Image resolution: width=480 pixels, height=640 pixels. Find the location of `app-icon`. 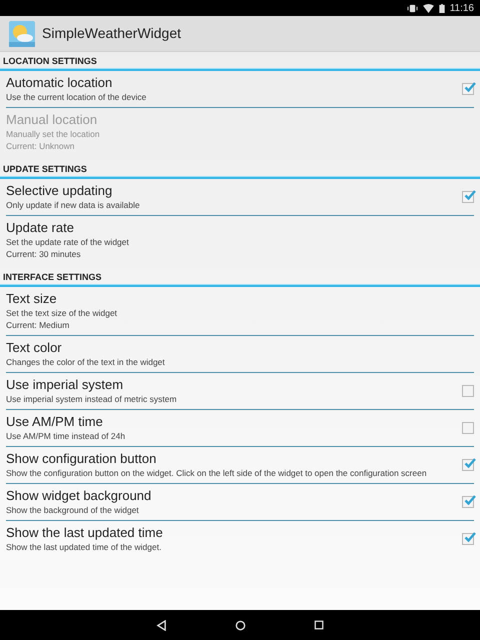

app-icon is located at coordinates (22, 34).